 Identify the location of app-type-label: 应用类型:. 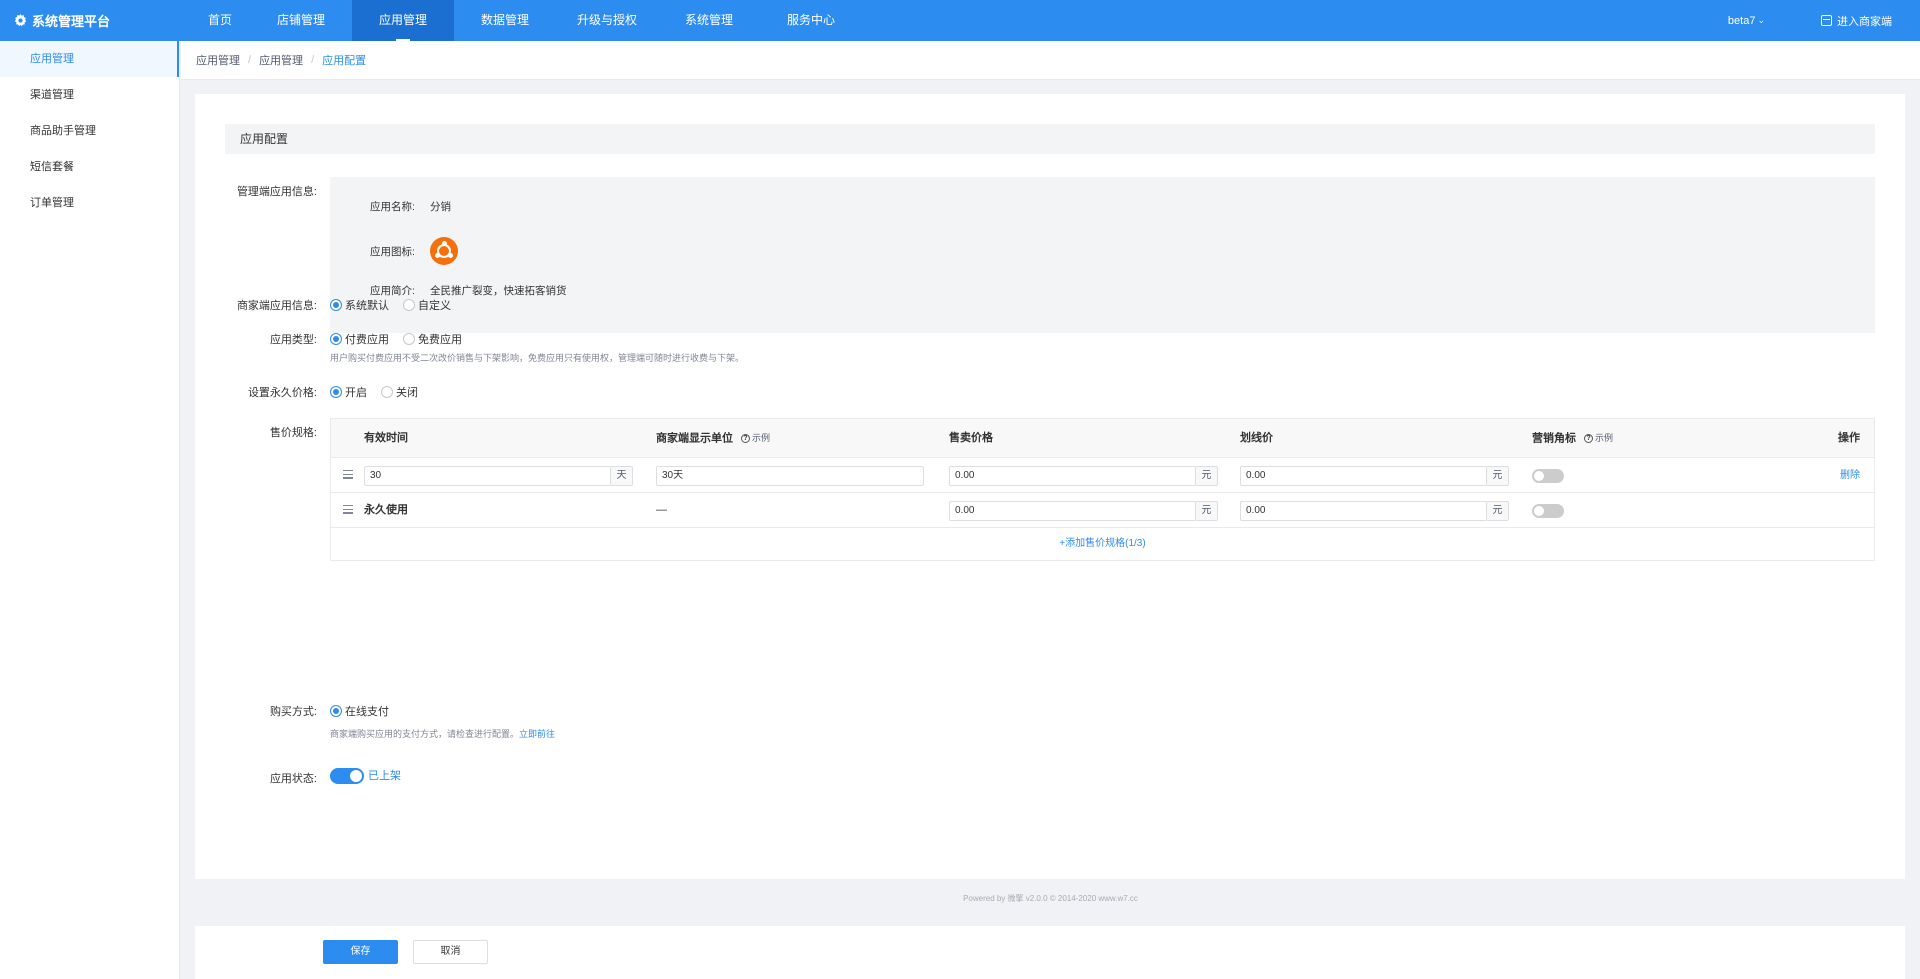
(293, 340).